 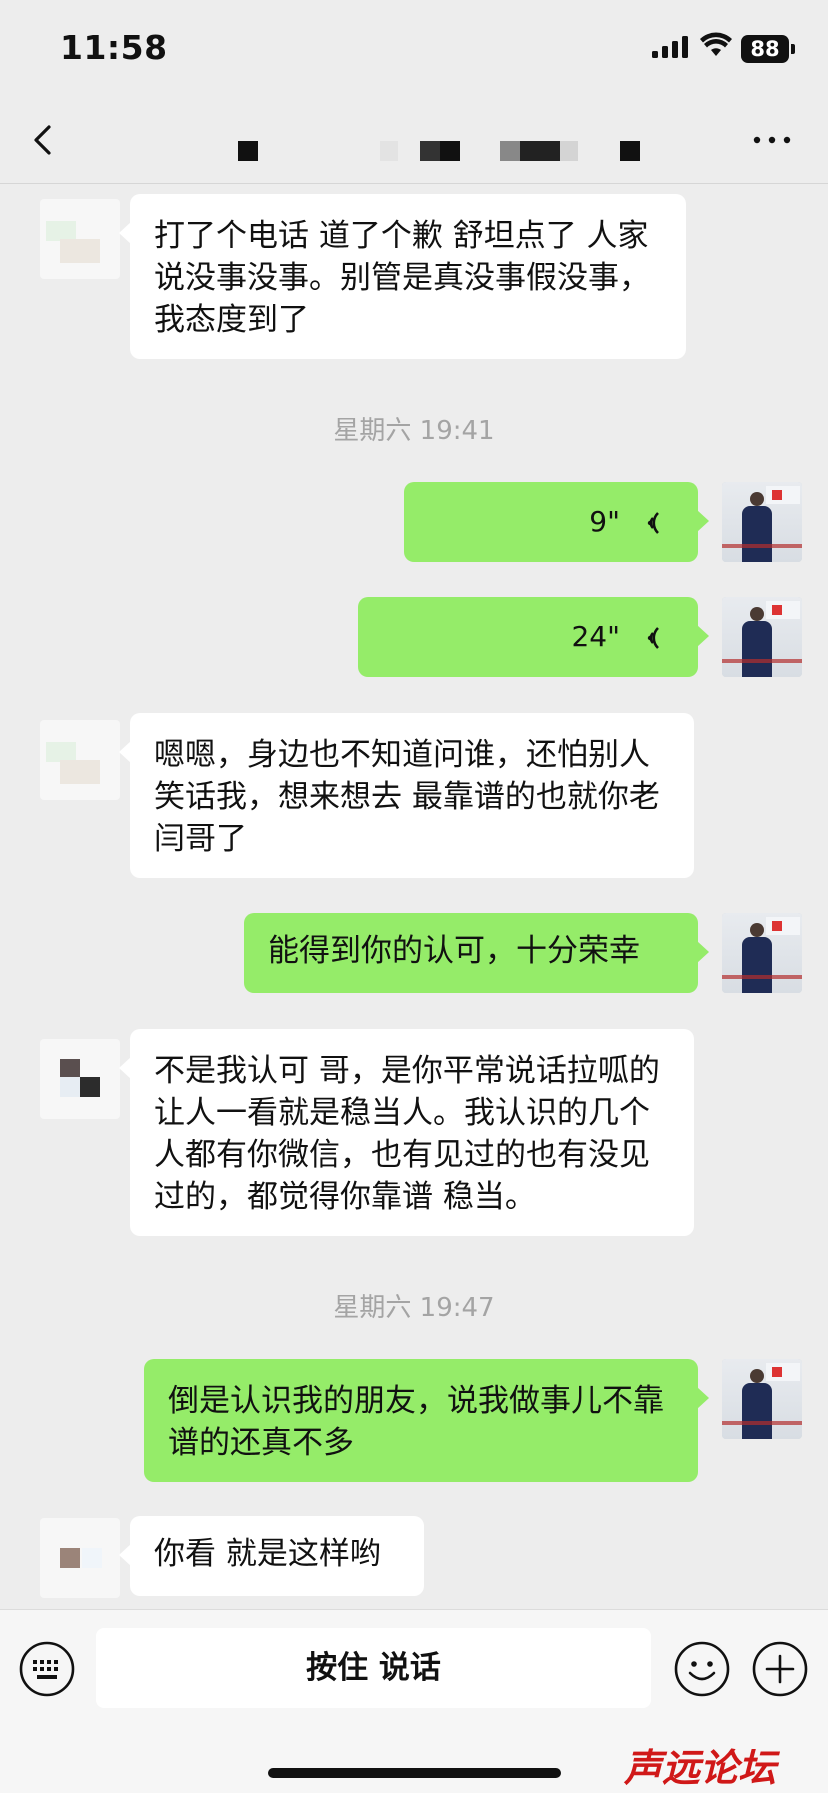 What do you see at coordinates (793, 49) in the screenshot?
I see `battery-nub` at bounding box center [793, 49].